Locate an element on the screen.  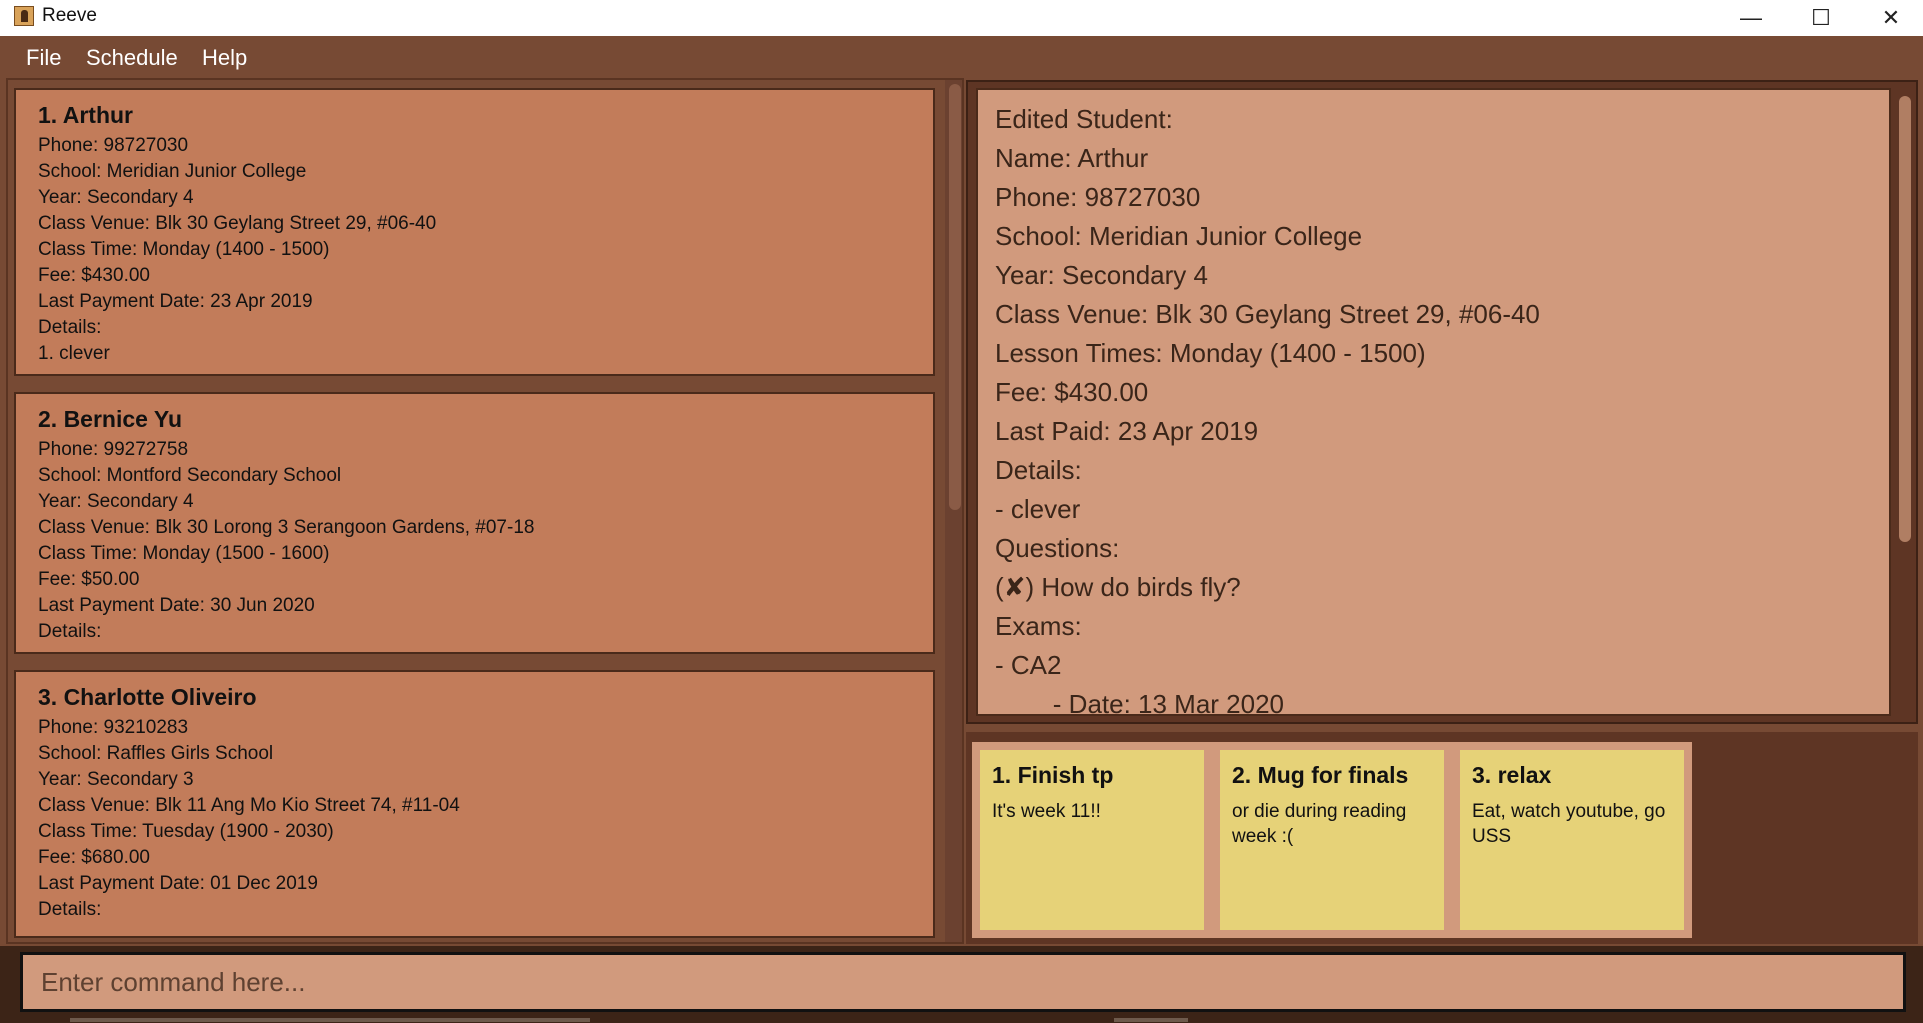
detail-phone: Phone: 98727030 is located at coordinates (1098, 197).